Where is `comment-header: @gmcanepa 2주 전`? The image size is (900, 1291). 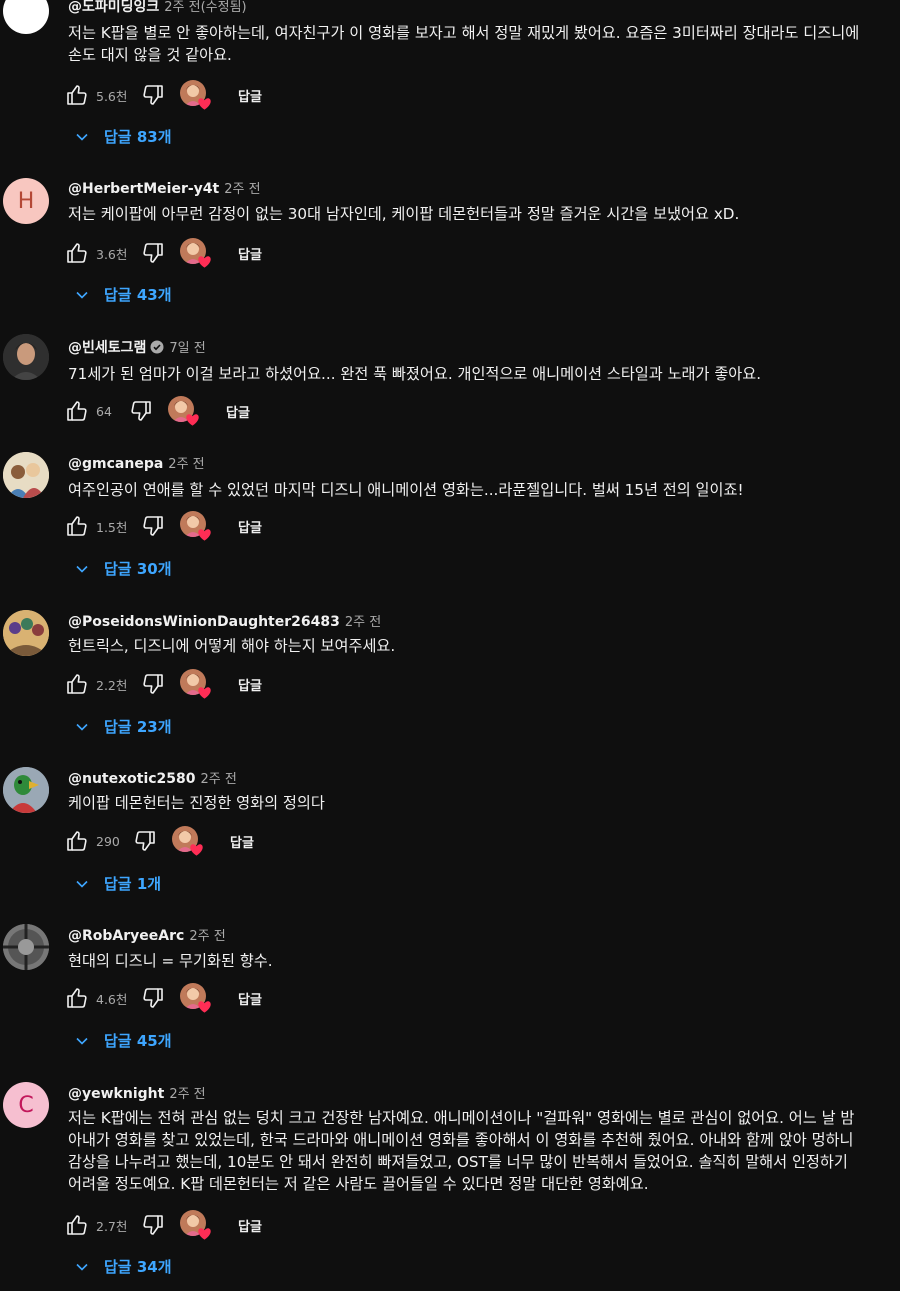 comment-header: @gmcanepa 2주 전 is located at coordinates (136, 462).